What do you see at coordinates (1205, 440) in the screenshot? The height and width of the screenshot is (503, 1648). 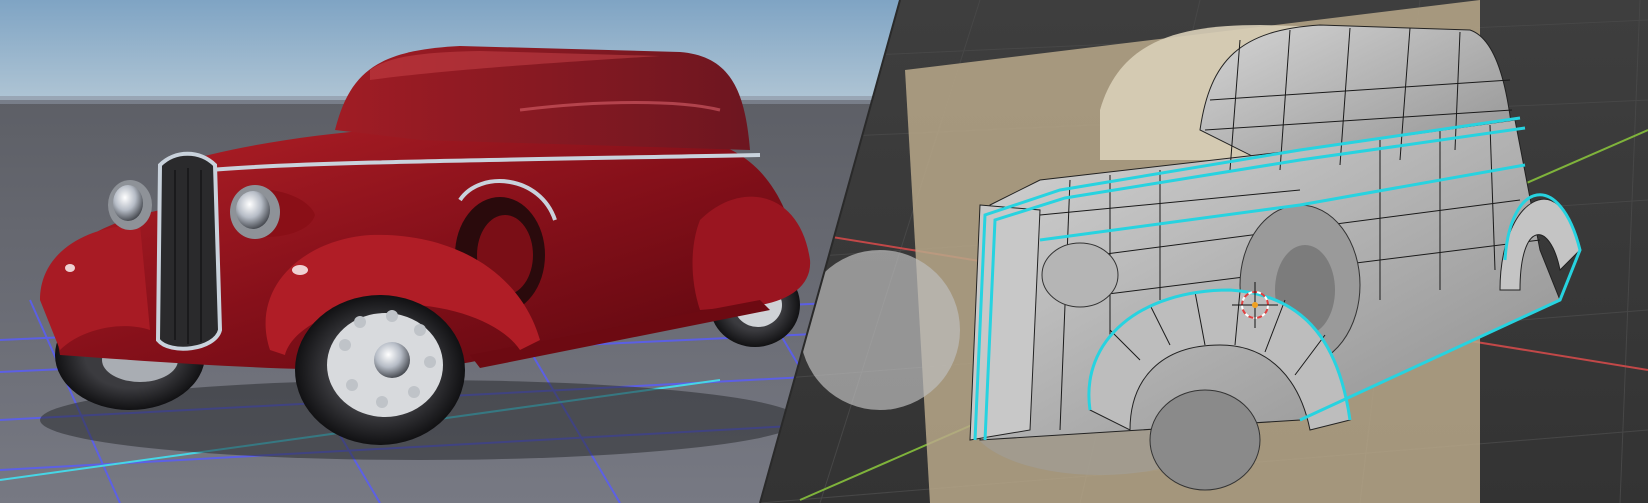 I see `mesh-front-wheel` at bounding box center [1205, 440].